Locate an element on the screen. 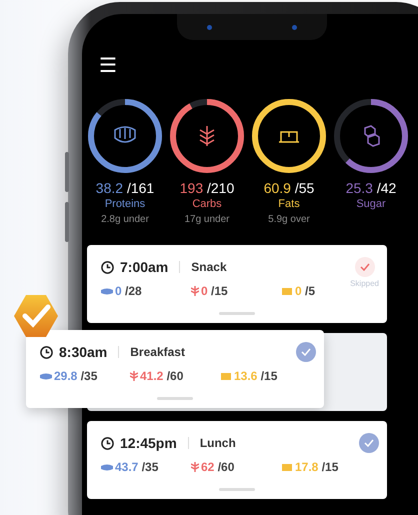  meal-name: Breakfast is located at coordinates (157, 352).